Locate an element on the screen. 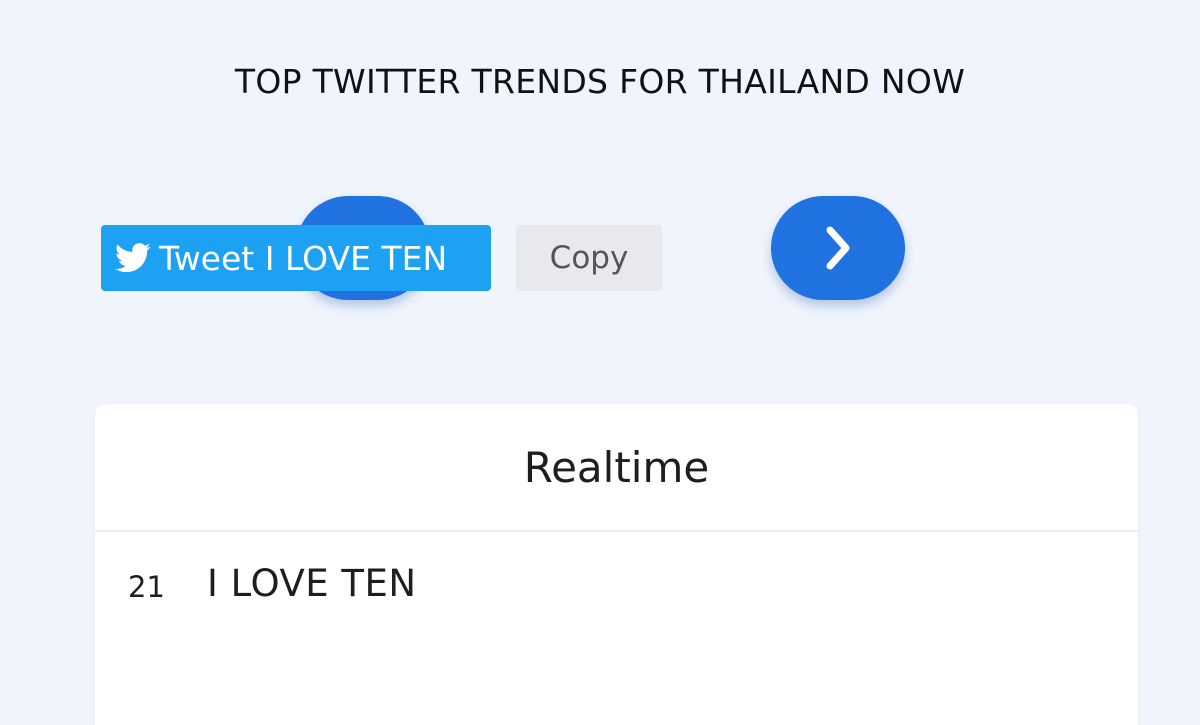 This screenshot has width=1200, height=725. trend-name: I LOVE TEN is located at coordinates (312, 583).